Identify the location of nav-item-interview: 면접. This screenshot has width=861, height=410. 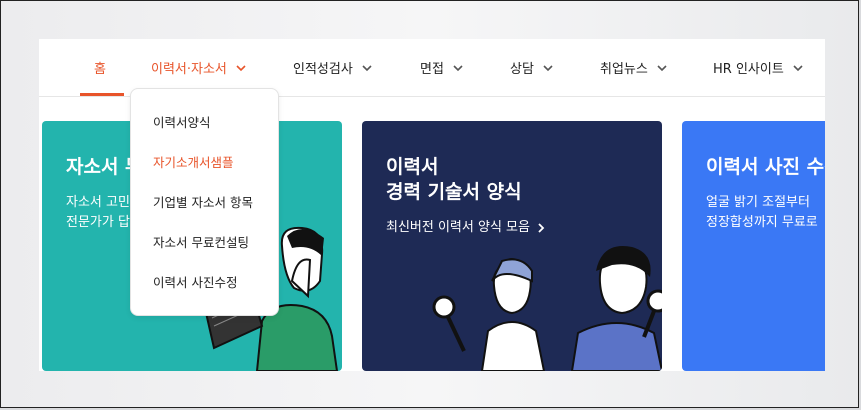
(442, 67).